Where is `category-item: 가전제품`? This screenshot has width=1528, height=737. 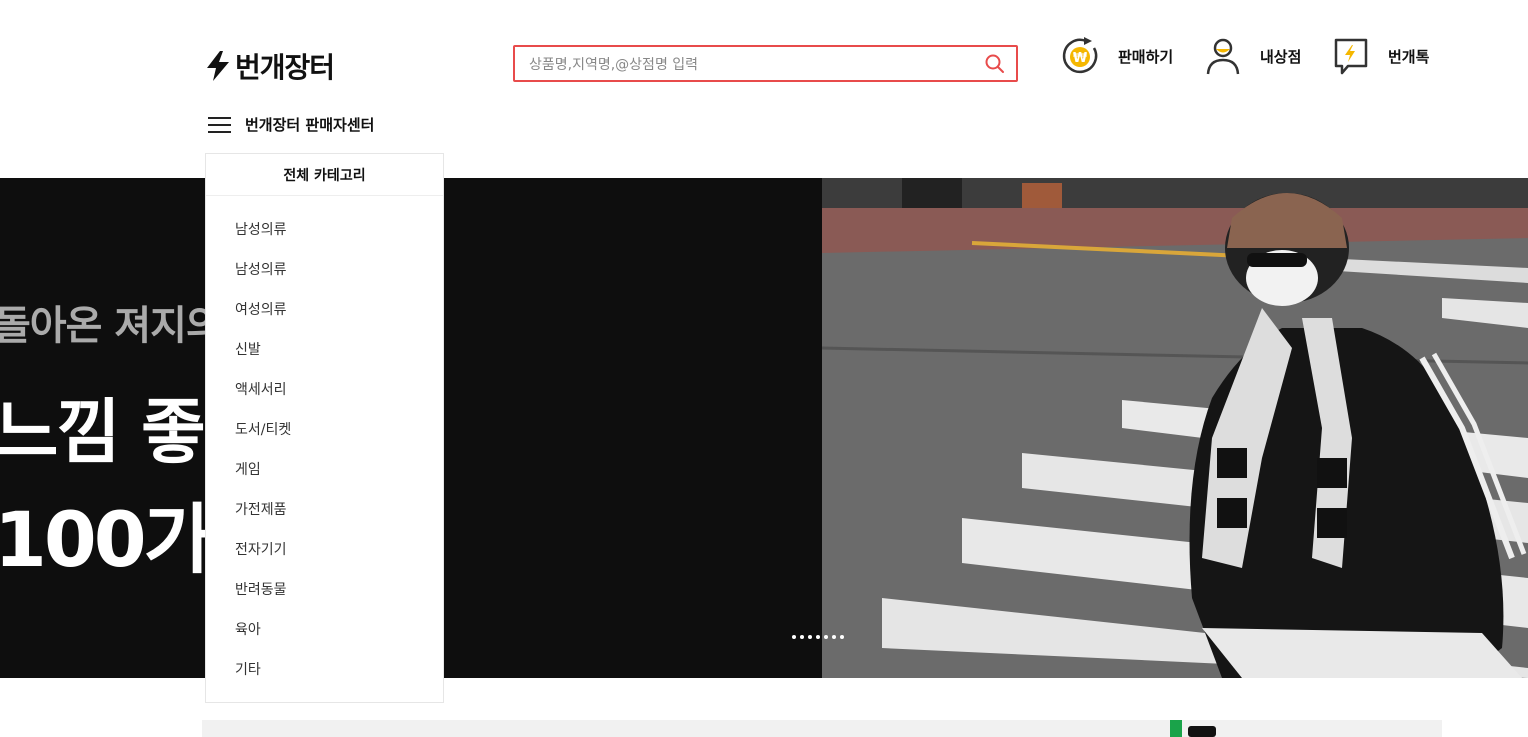 category-item: 가전제품 is located at coordinates (324, 510).